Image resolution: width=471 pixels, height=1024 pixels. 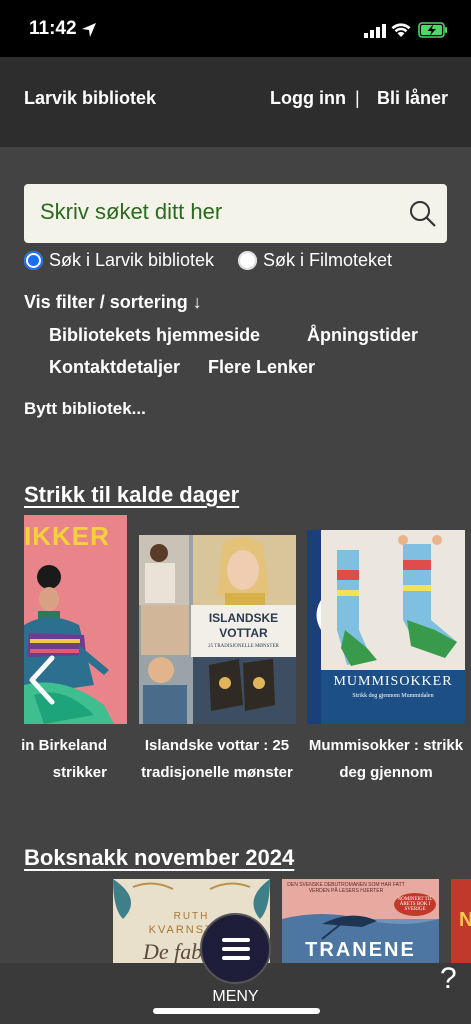 What do you see at coordinates (131, 495) in the screenshot?
I see `section-title-knitting: Strikk til kalde dager` at bounding box center [131, 495].